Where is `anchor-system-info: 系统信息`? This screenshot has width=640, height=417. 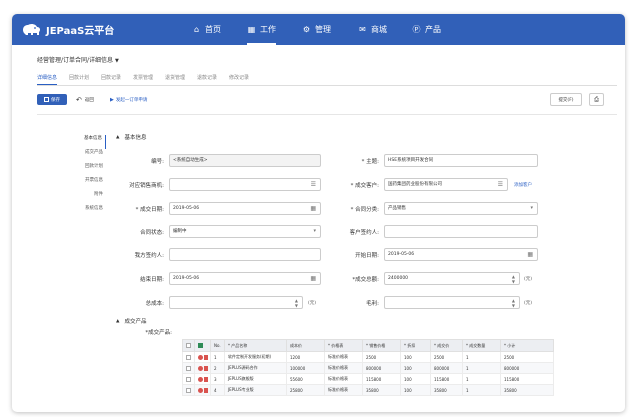 anchor-system-info: 系统信息 is located at coordinates (95, 212).